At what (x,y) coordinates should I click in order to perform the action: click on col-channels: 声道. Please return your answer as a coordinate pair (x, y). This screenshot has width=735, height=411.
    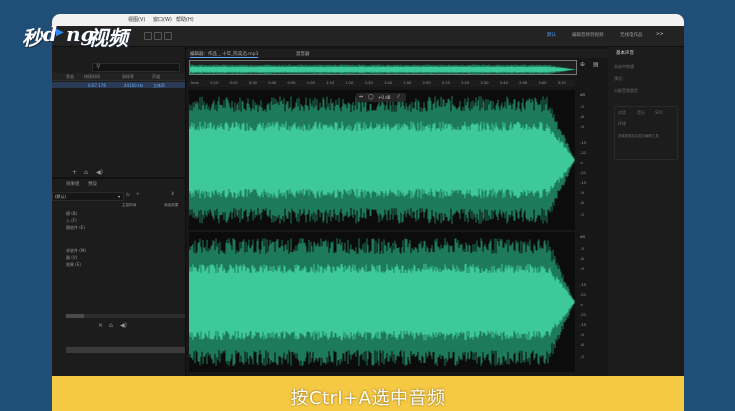
    Looking at the image, I should click on (156, 77).